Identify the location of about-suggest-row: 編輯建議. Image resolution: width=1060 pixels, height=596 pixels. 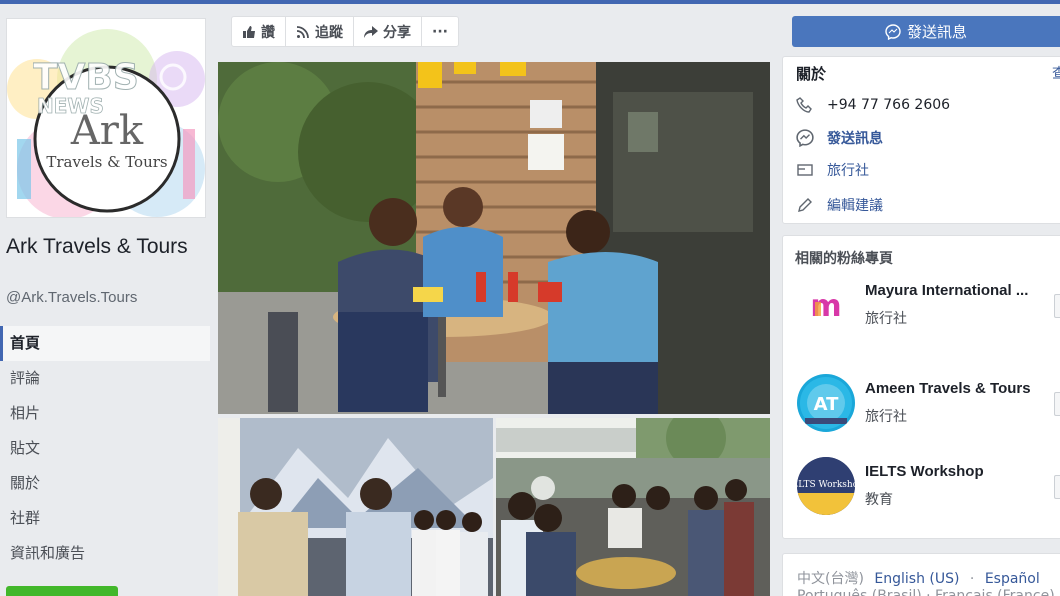
(839, 205).